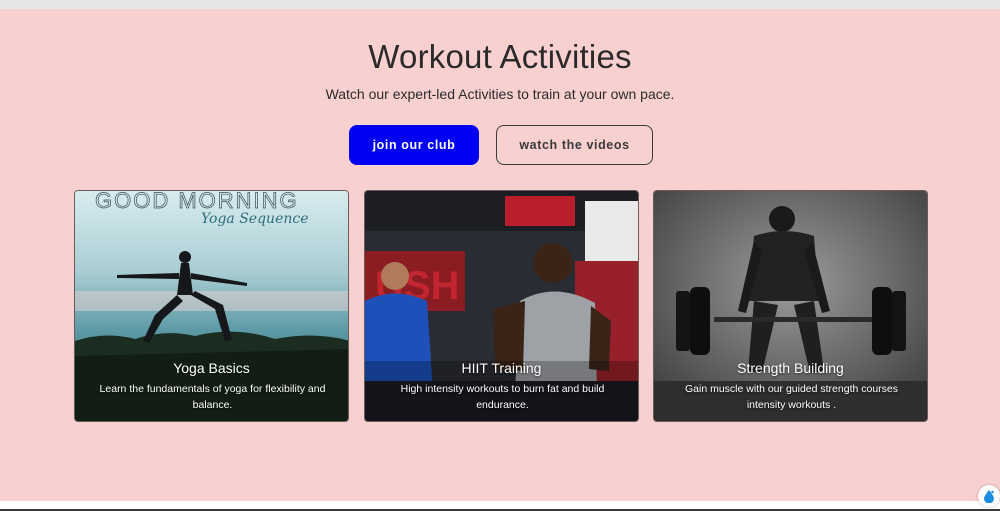 The width and height of the screenshot is (1000, 511). I want to click on droplet-icon, so click(989, 496).